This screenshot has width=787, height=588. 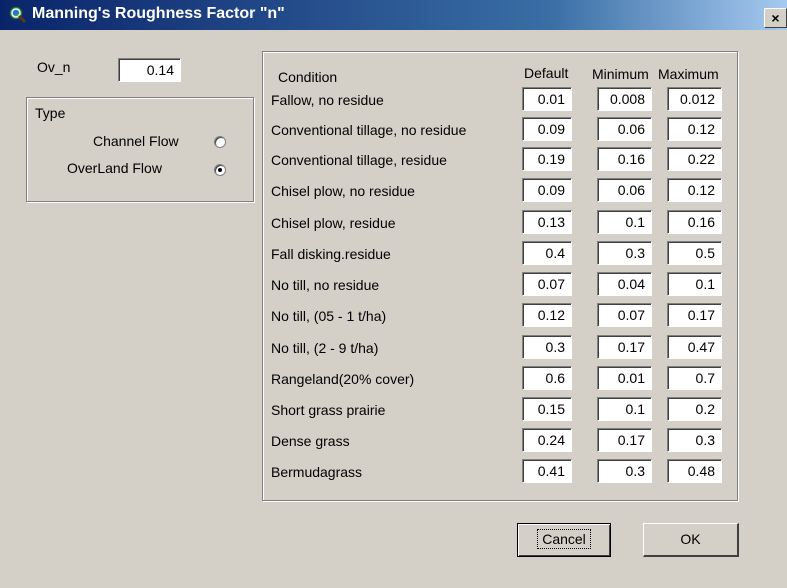 I want to click on condition-label: Conventional tillage, residue, so click(x=359, y=160).